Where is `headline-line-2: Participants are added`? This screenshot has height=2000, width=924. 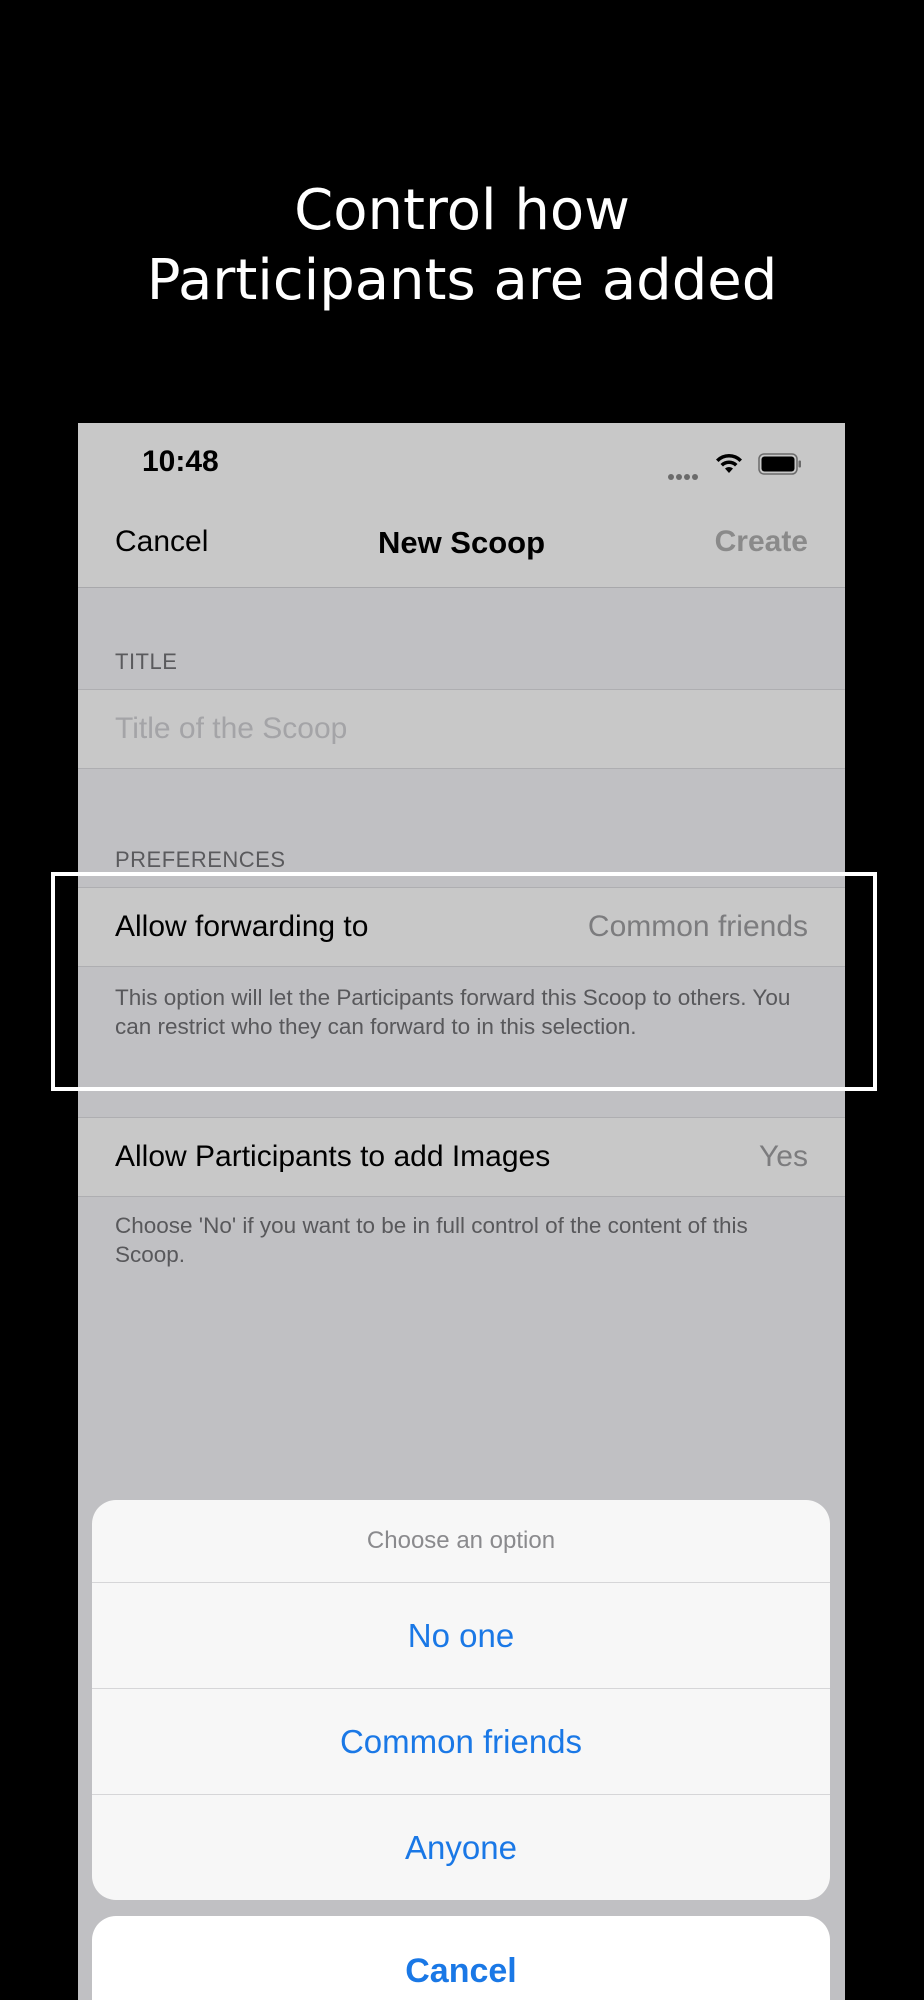 headline-line-2: Participants are added is located at coordinates (462, 280).